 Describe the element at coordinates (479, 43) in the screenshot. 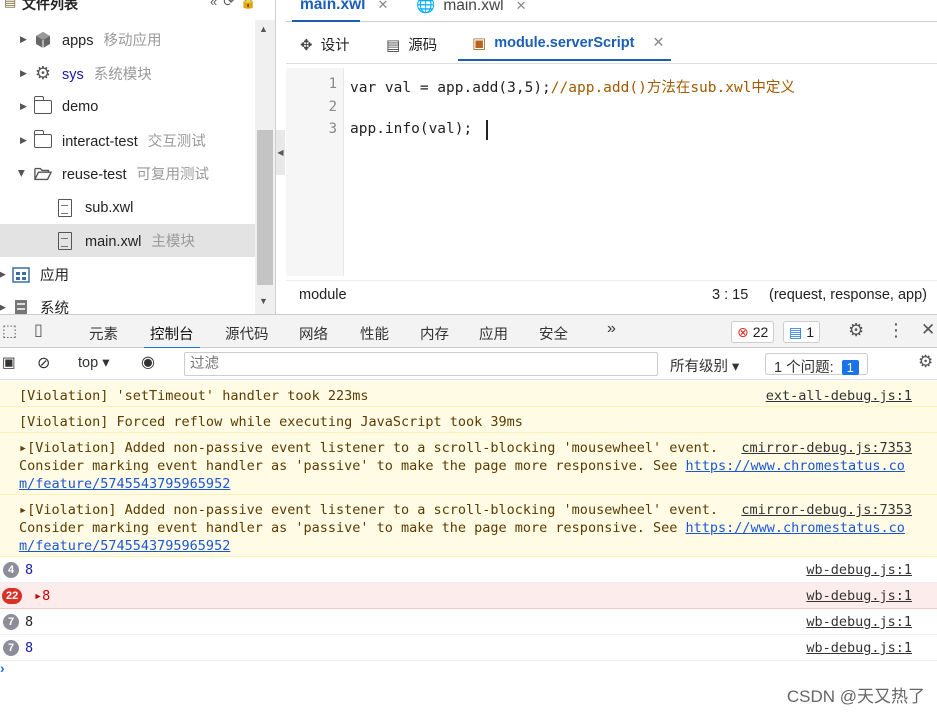

I see `script-file-icon: ▣` at that location.